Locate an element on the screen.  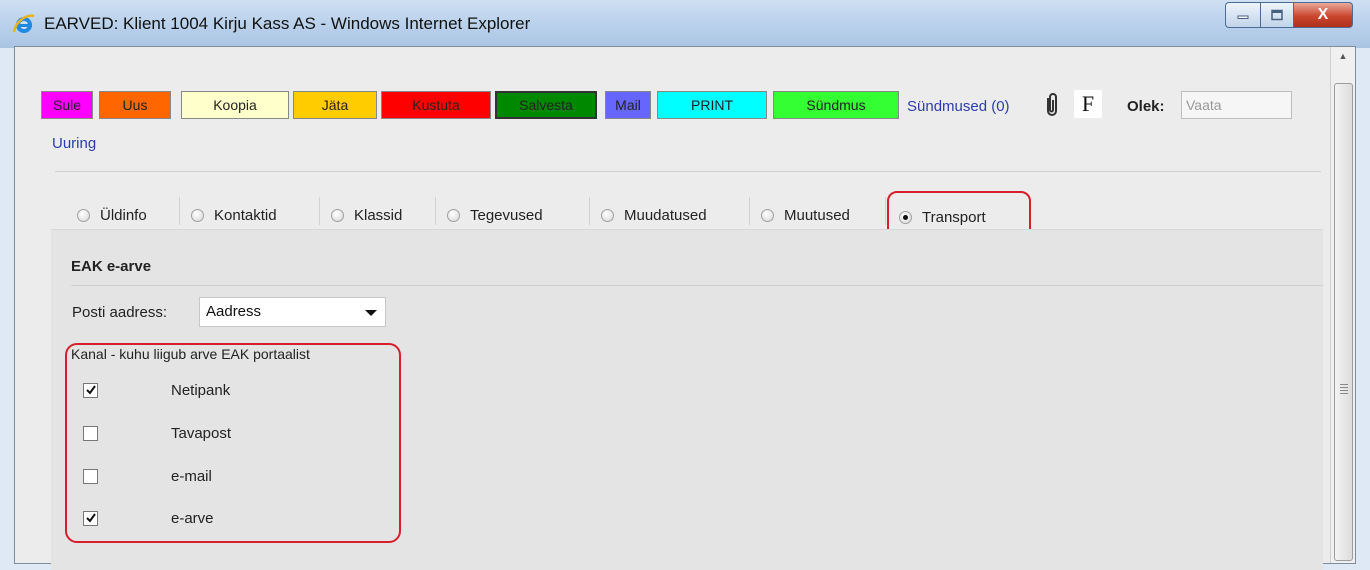
close-icon: X is located at coordinates (1323, 14).